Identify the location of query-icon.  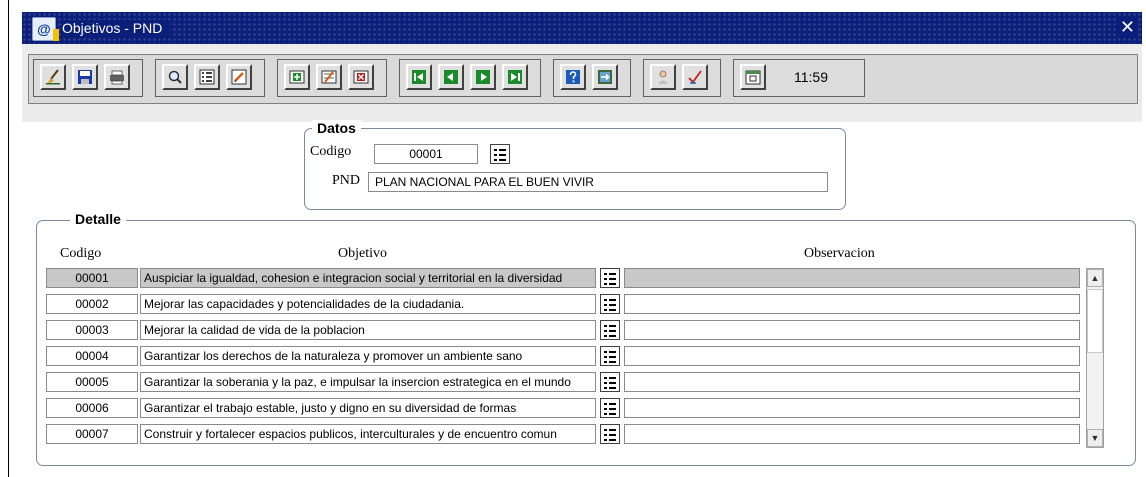
(175, 77).